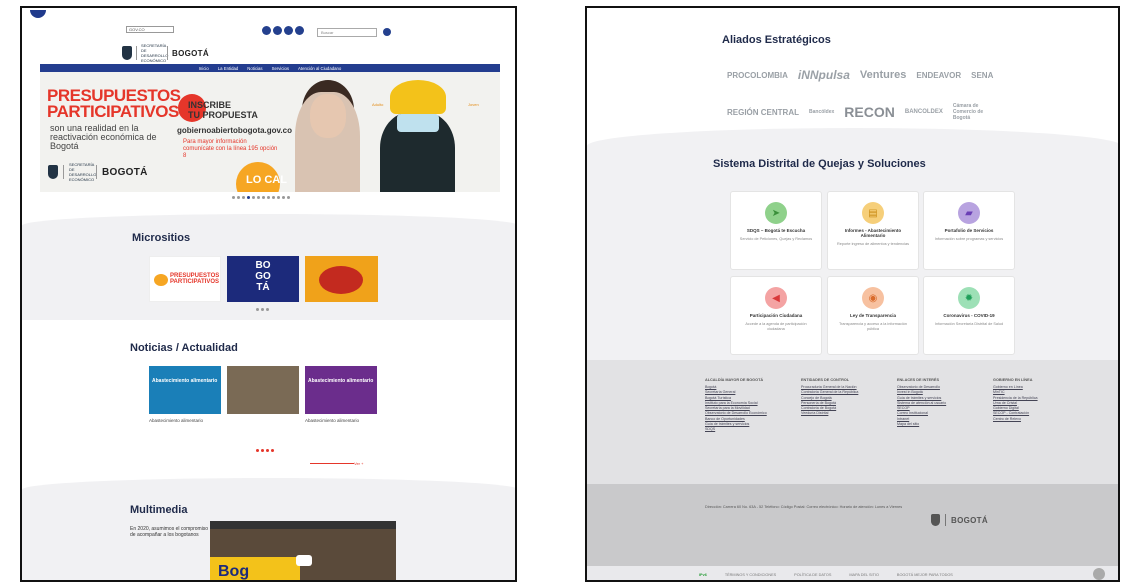 The image size is (1138, 582). I want to click on scroll-top-icon, so click(1099, 574).